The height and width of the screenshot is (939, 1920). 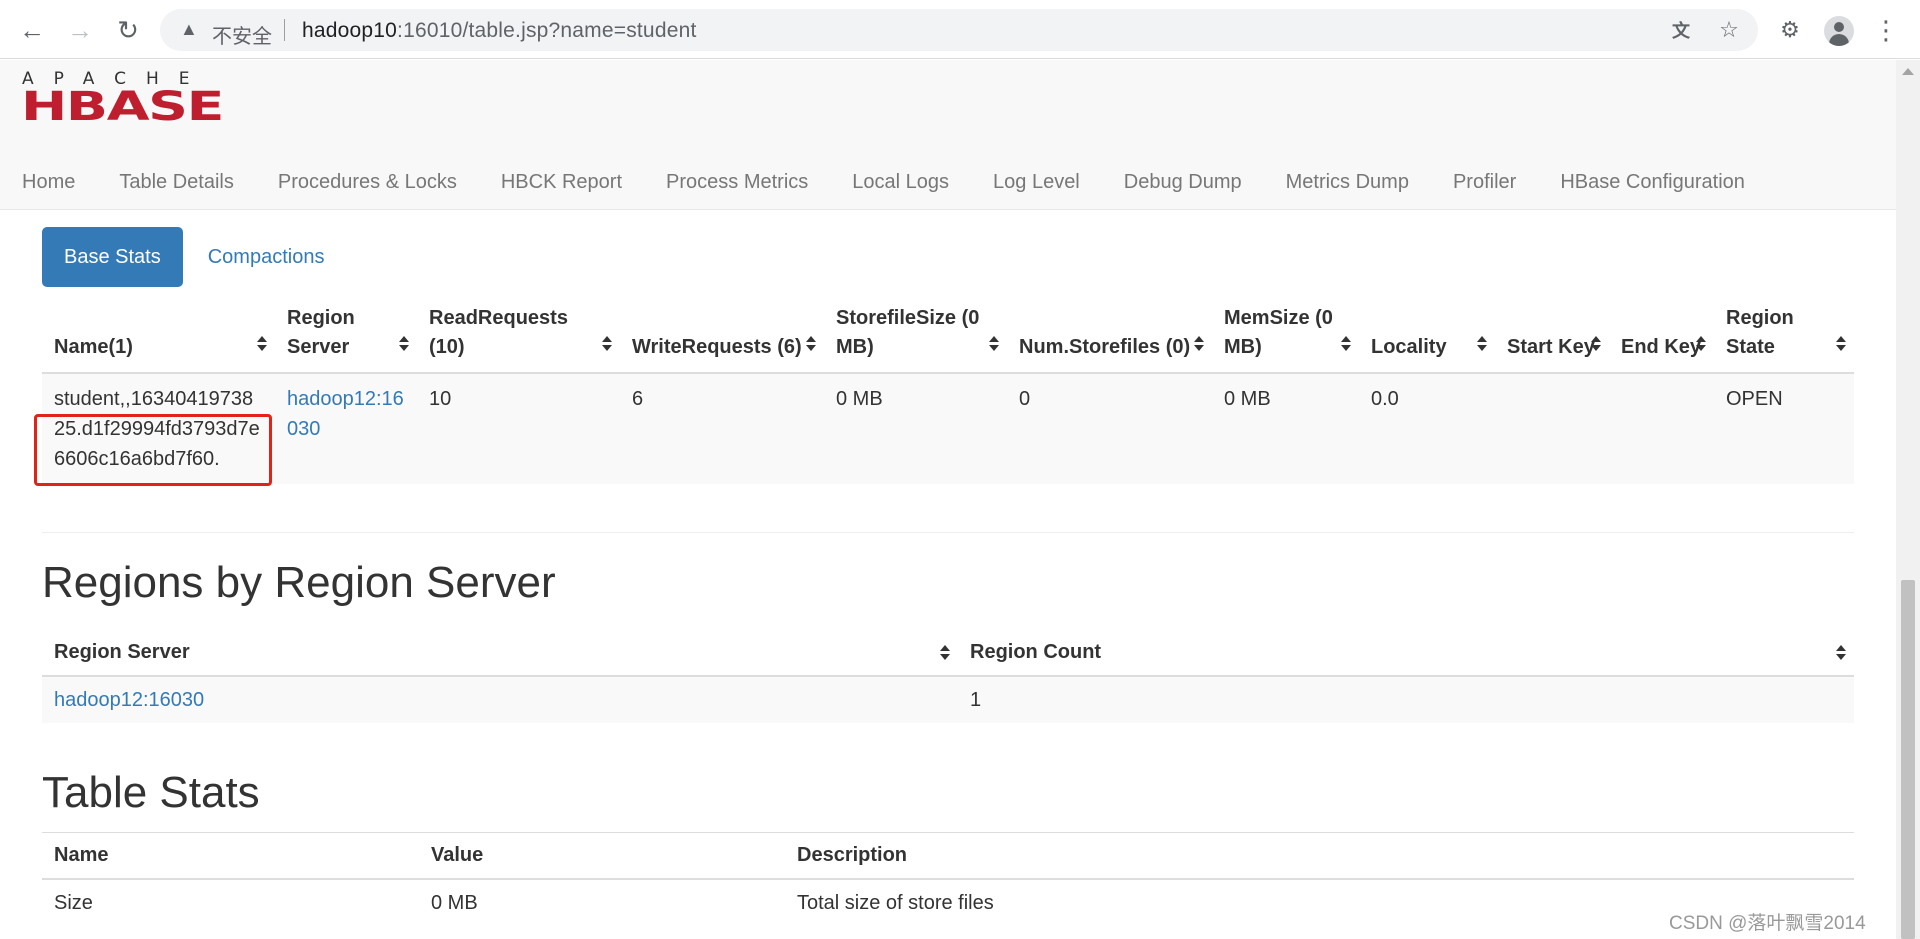 I want to click on url-host: hadoop10, so click(x=350, y=30).